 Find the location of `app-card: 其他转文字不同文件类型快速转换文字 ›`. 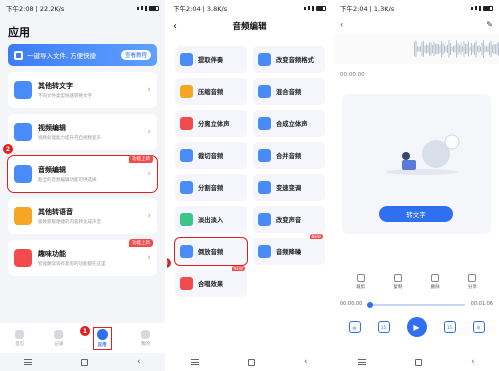

app-card: 其他转文字不同文件类型快速转换文字 › is located at coordinates (82, 90).